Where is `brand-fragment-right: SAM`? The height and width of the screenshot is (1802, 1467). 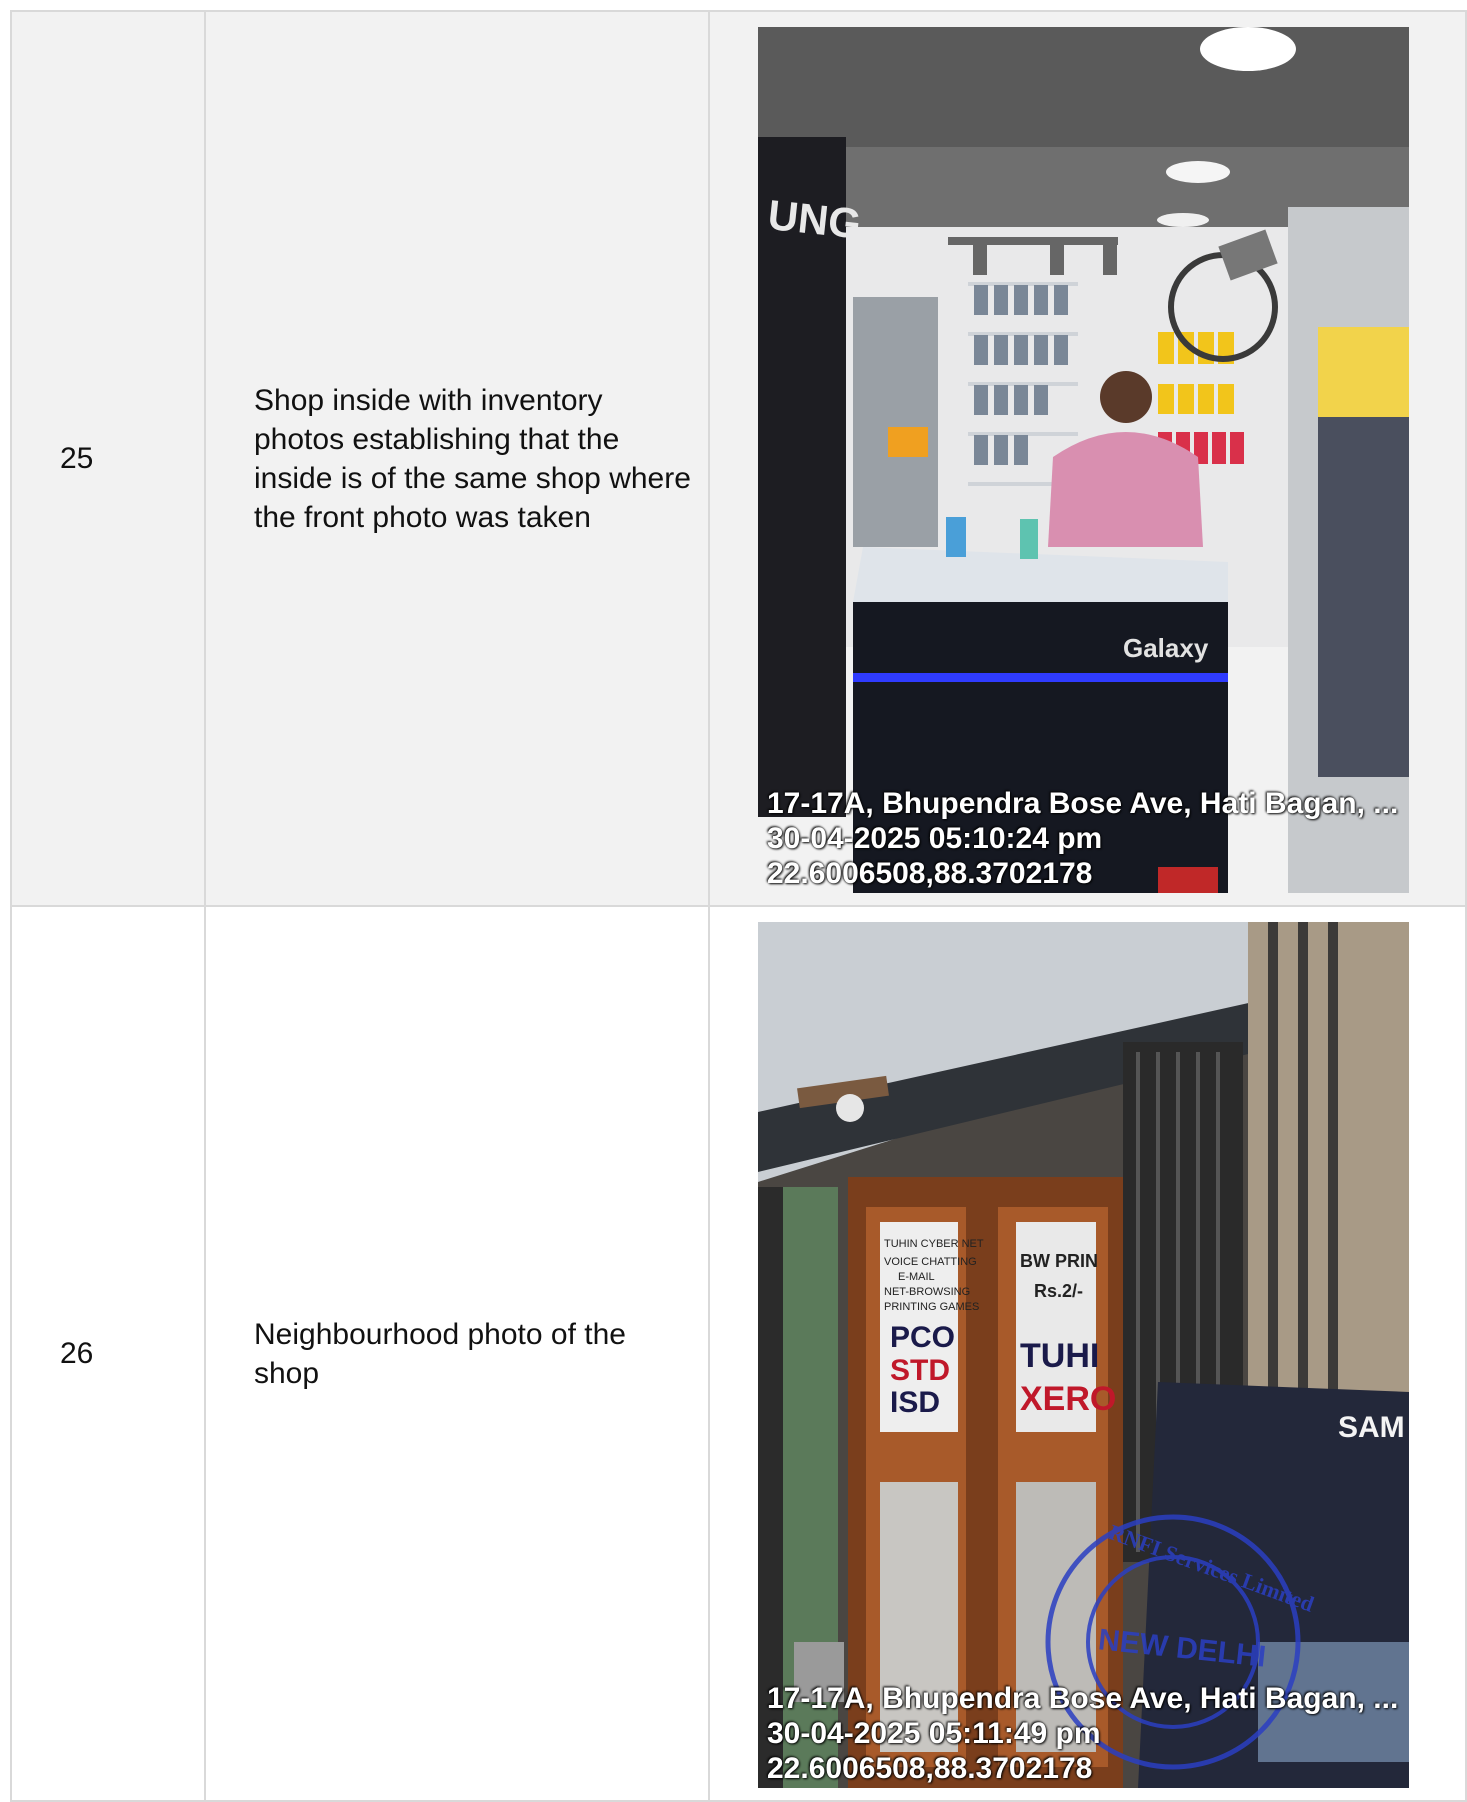
brand-fragment-right: SAM is located at coordinates (1371, 1427).